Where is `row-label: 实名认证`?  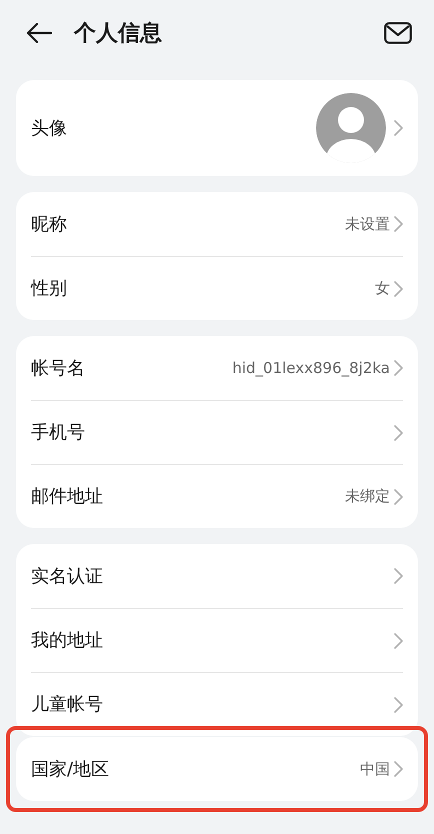
row-label: 实名认证 is located at coordinates (67, 576).